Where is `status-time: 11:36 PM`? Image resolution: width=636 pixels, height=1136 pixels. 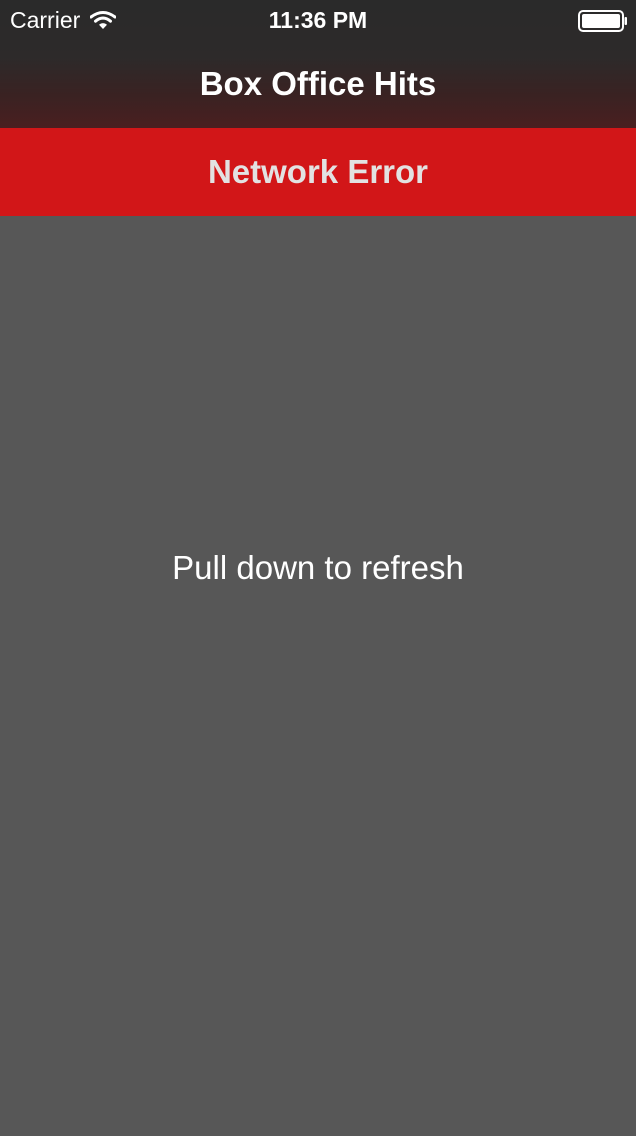
status-time: 11:36 PM is located at coordinates (318, 20).